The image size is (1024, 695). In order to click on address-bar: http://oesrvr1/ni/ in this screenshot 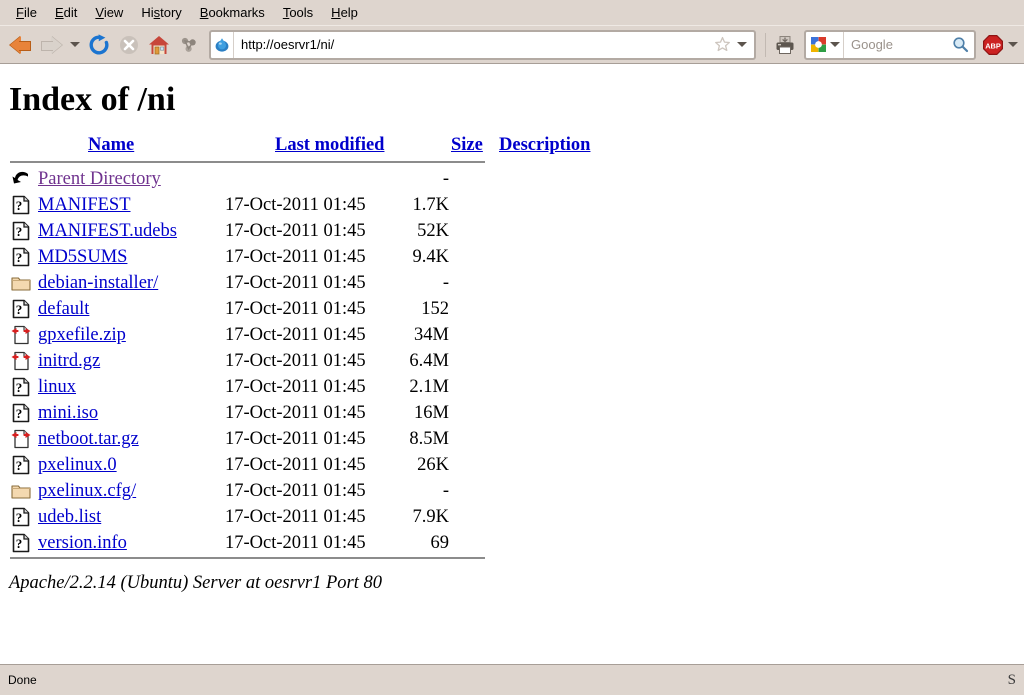, I will do `click(482, 44)`.